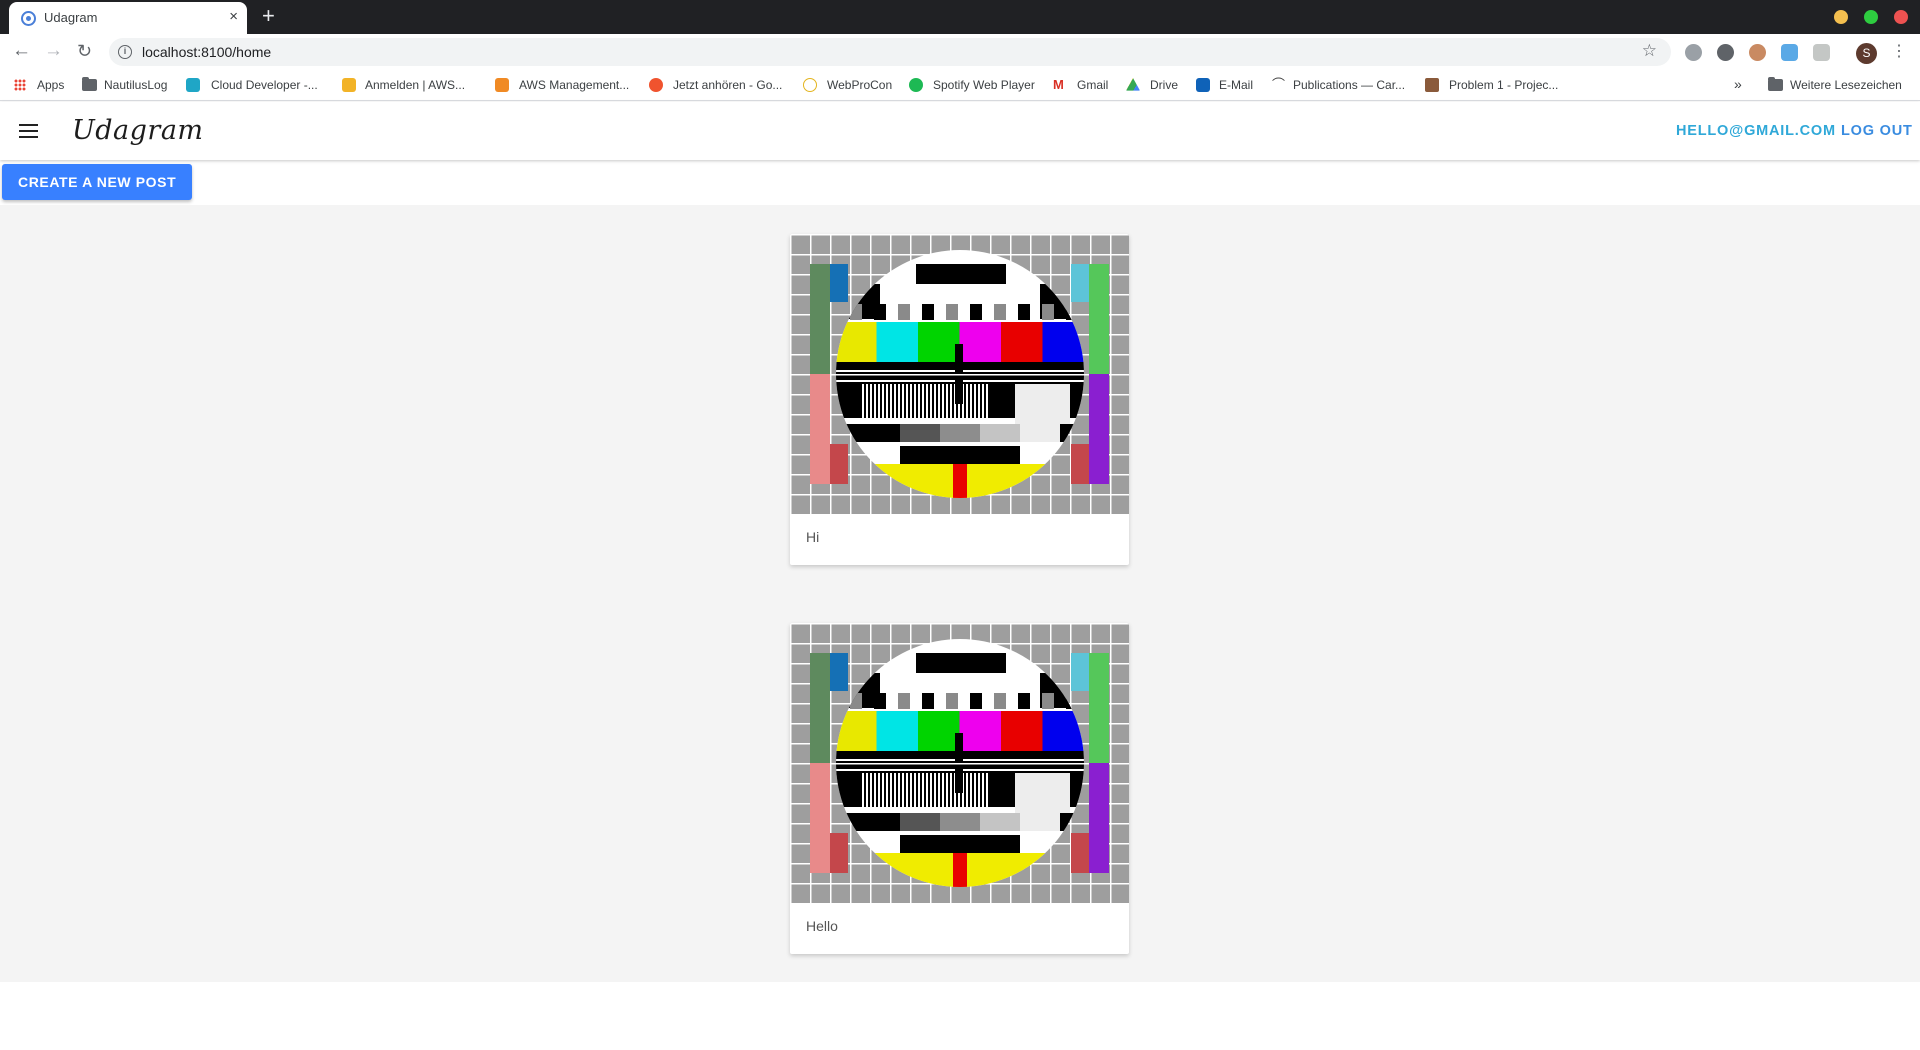 The image size is (1920, 1050). Describe the element at coordinates (206, 52) in the screenshot. I see `url-text: localhost:8100/home` at that location.